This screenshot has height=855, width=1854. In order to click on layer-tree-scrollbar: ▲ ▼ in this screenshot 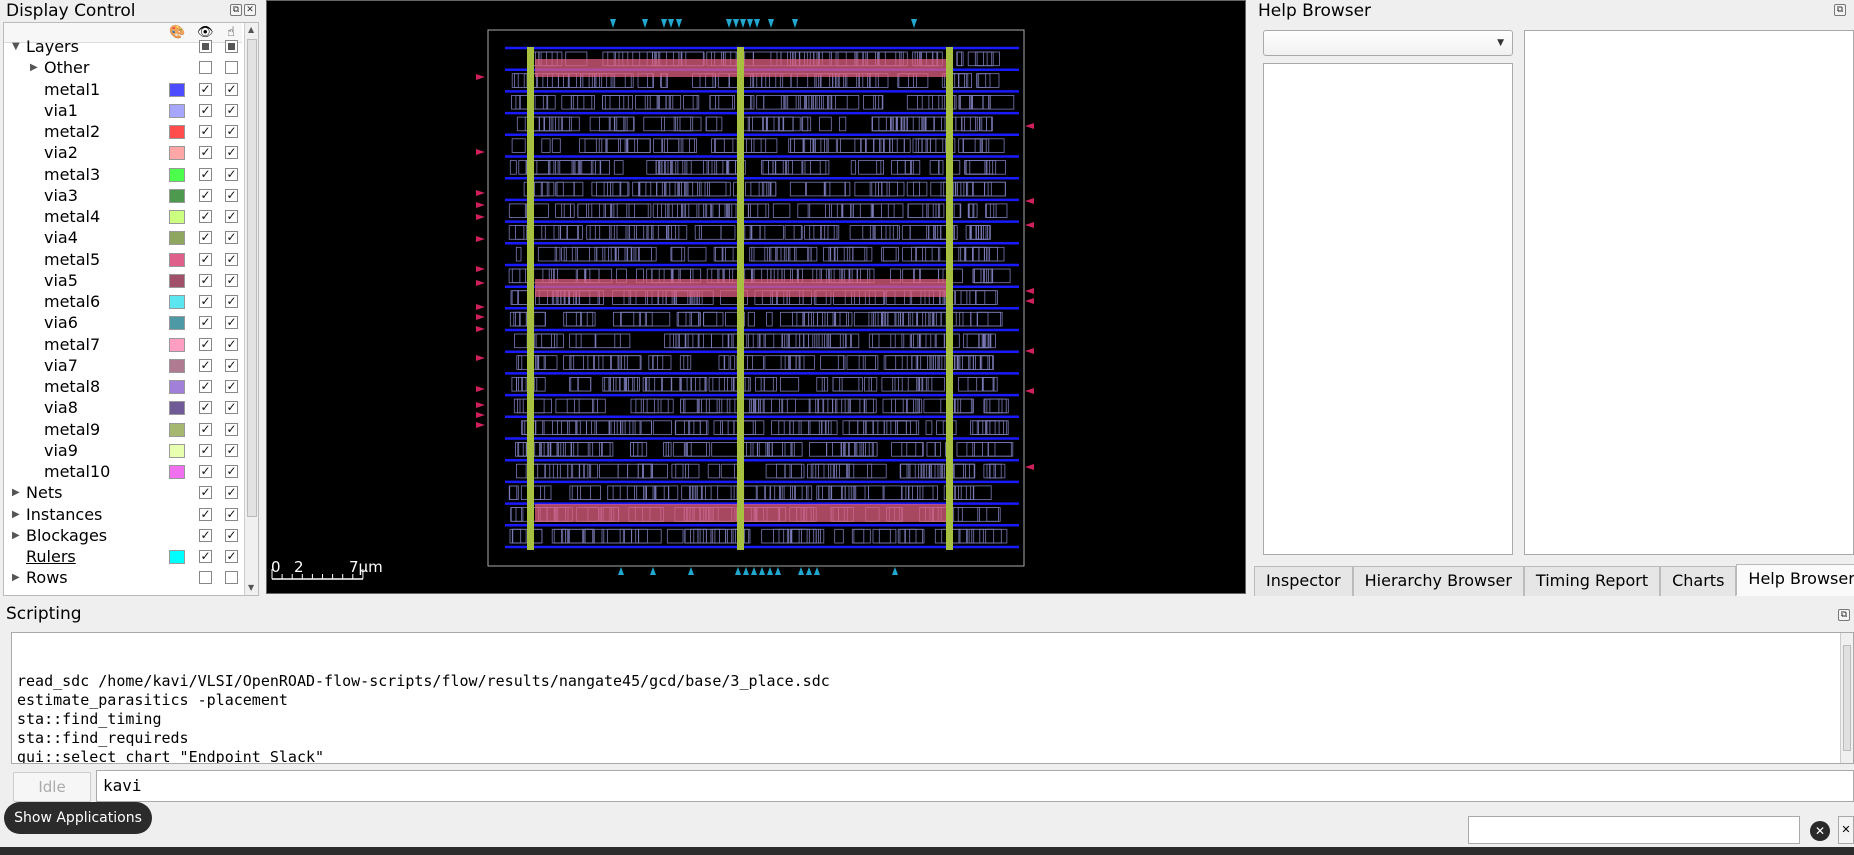, I will do `click(251, 309)`.